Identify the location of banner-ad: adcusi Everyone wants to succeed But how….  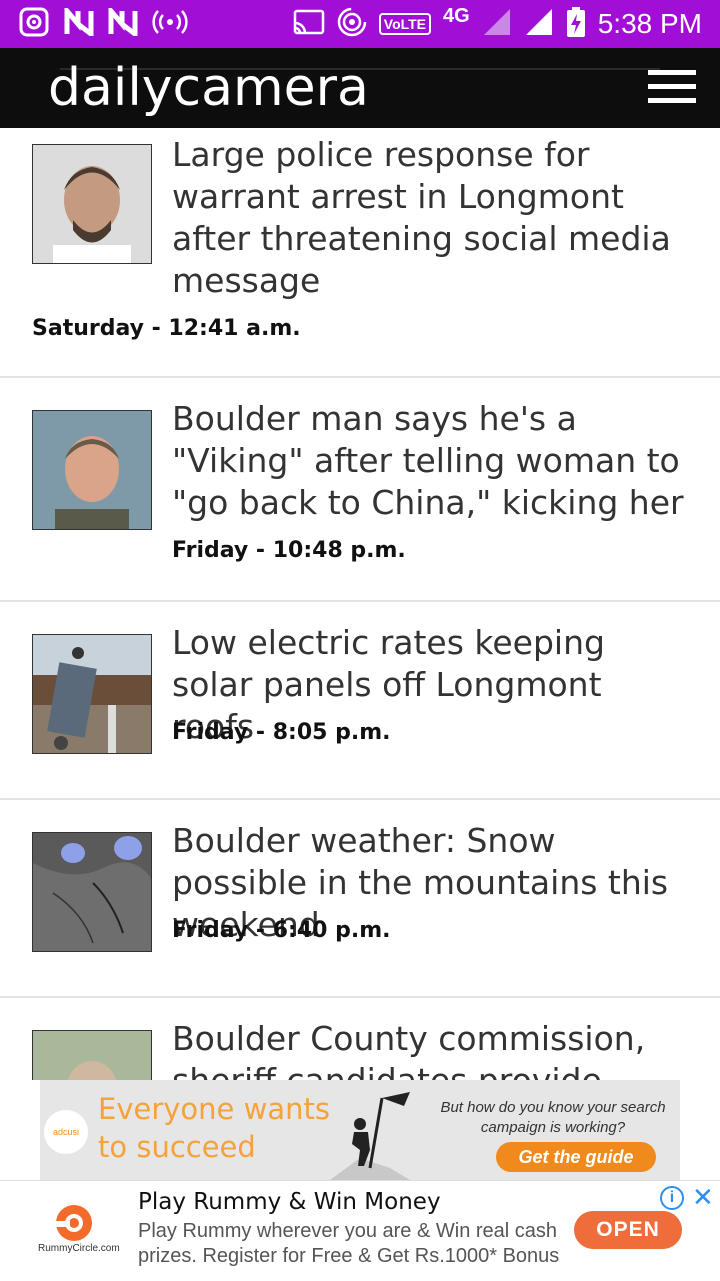
(360, 1130).